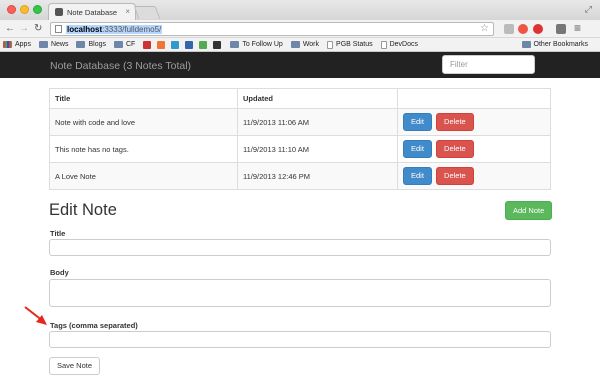  What do you see at coordinates (143, 176) in the screenshot?
I see `note-title: A Love Note` at bounding box center [143, 176].